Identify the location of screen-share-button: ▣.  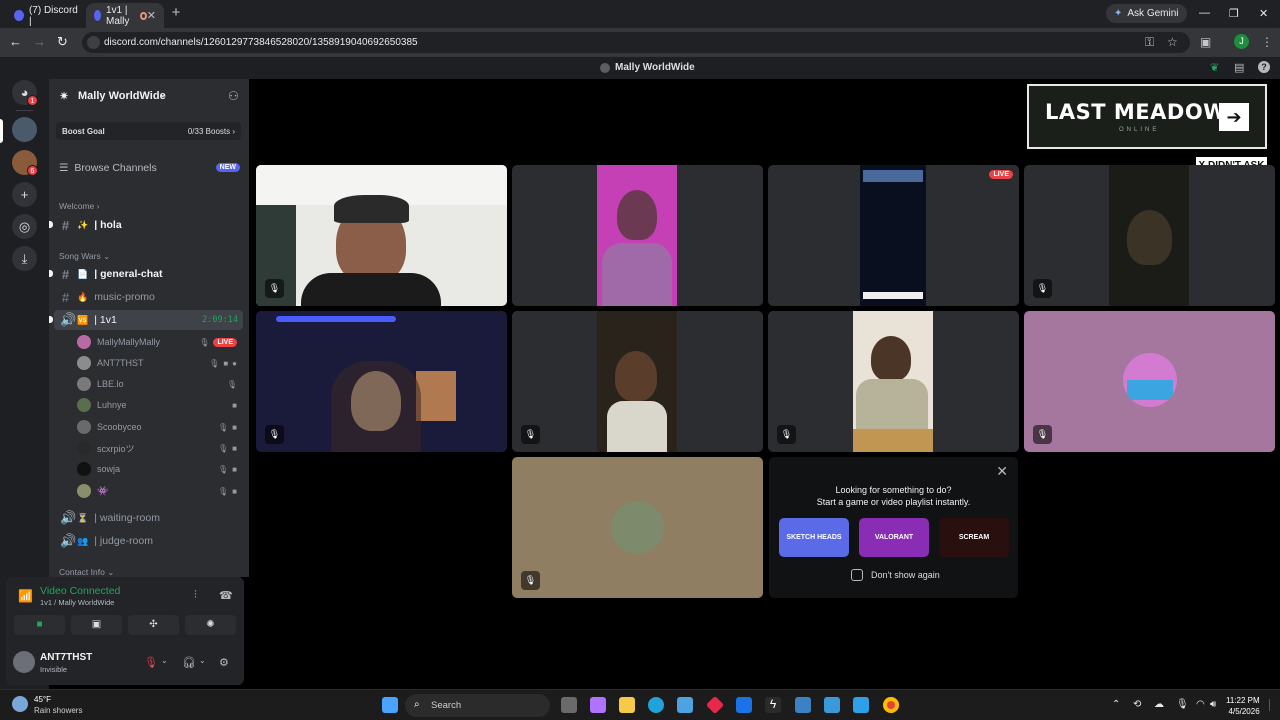
(96, 625).